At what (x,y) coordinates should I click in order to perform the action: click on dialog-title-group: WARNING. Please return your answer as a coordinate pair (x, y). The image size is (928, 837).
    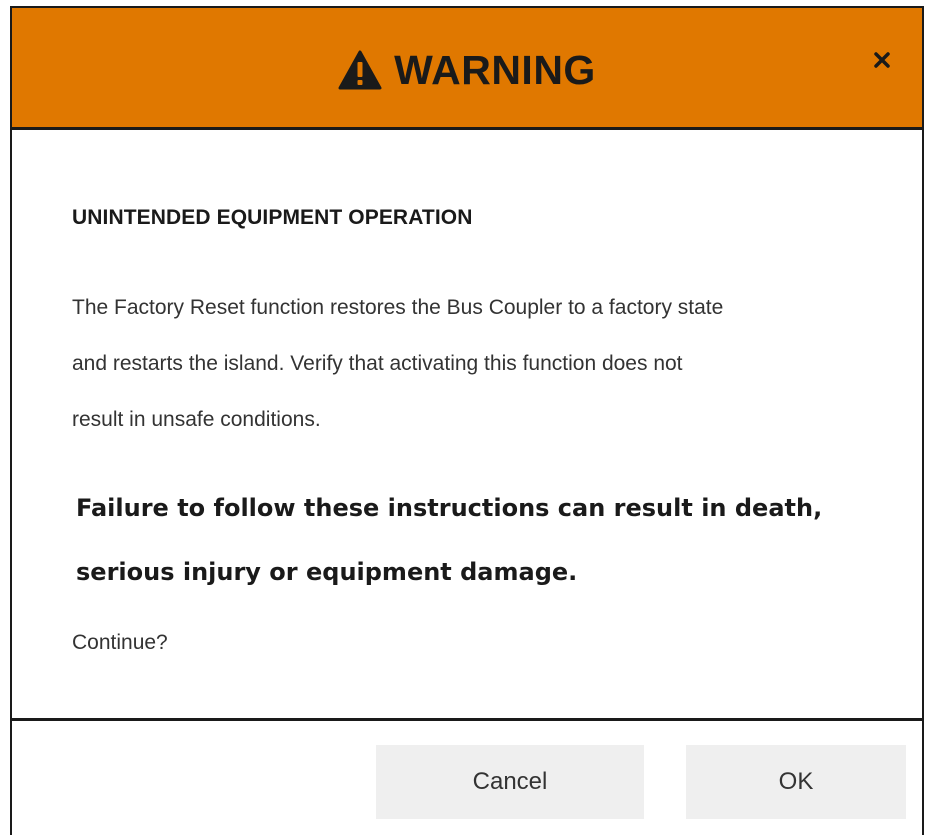
    Looking at the image, I should click on (467, 70).